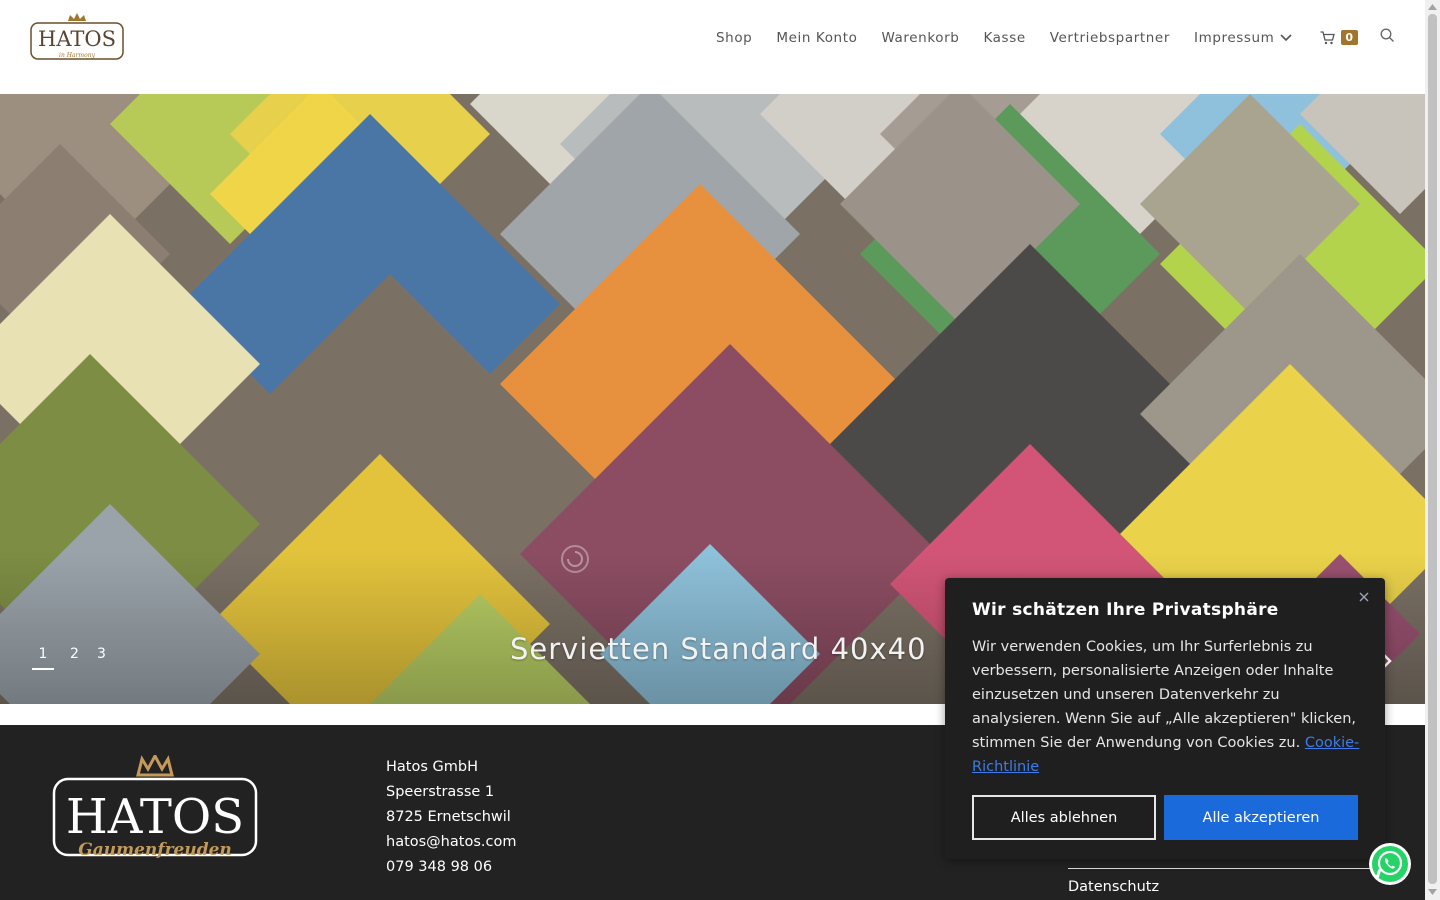 This screenshot has height=900, width=1440. What do you see at coordinates (451, 842) in the screenshot?
I see `company-email: hatos@hatos.com` at bounding box center [451, 842].